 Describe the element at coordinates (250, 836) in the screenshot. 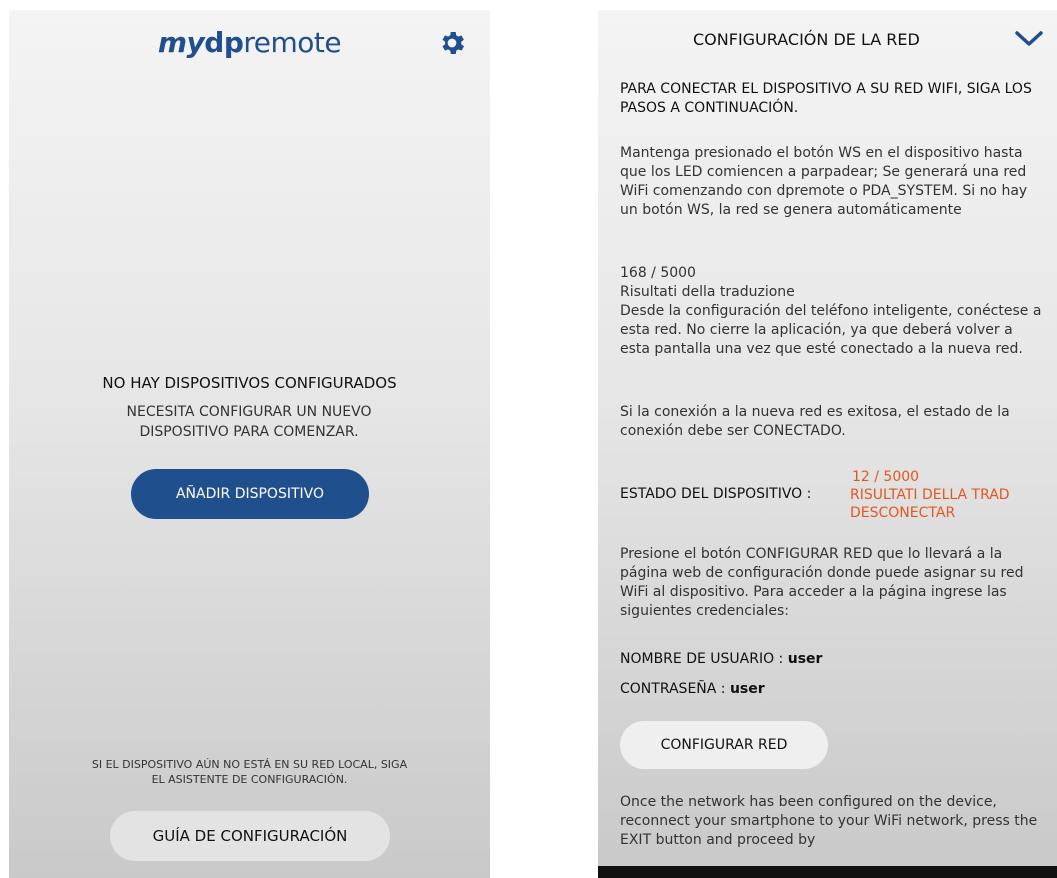

I see `setup-guide-button: GUÍA DE CONFIGURACIÓN` at that location.